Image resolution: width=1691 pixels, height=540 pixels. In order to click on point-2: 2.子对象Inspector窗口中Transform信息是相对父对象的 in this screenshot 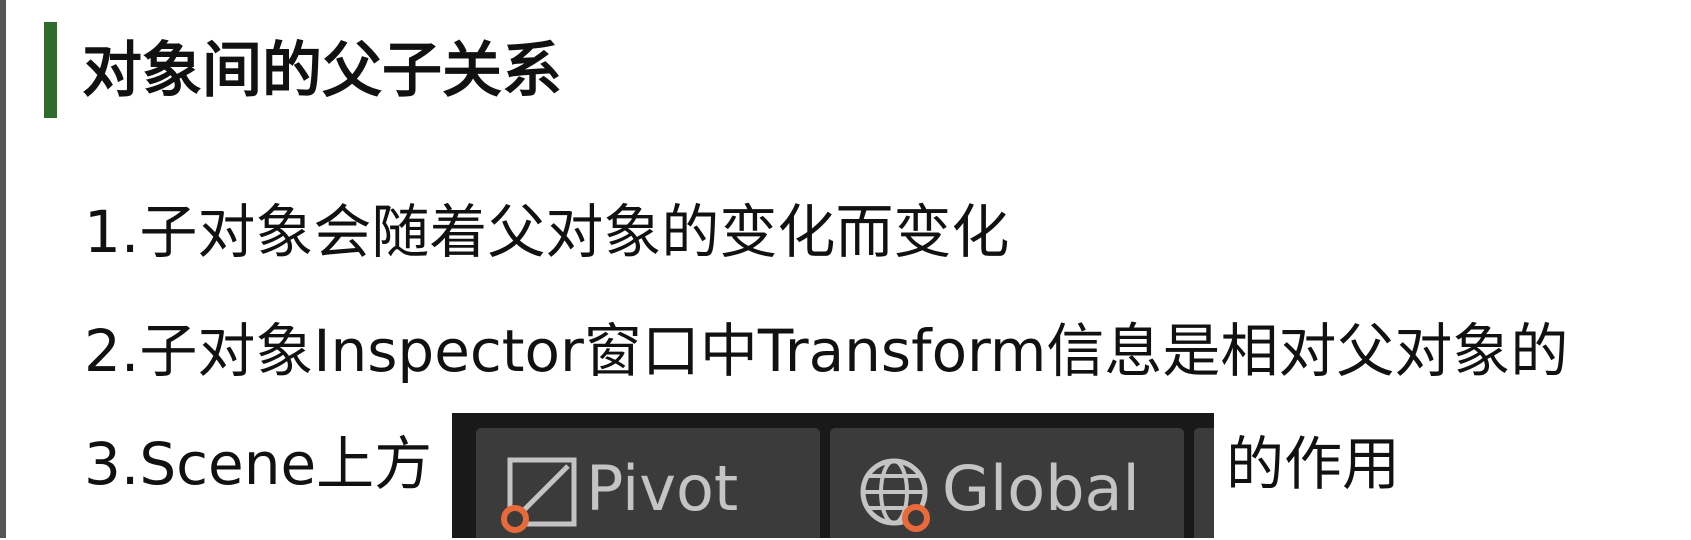, I will do `click(826, 351)`.